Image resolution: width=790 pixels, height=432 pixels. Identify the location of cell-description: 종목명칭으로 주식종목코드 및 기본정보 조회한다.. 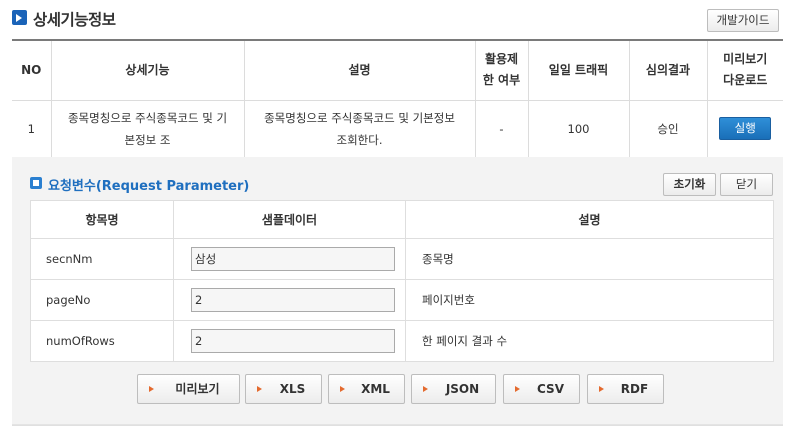
(360, 129).